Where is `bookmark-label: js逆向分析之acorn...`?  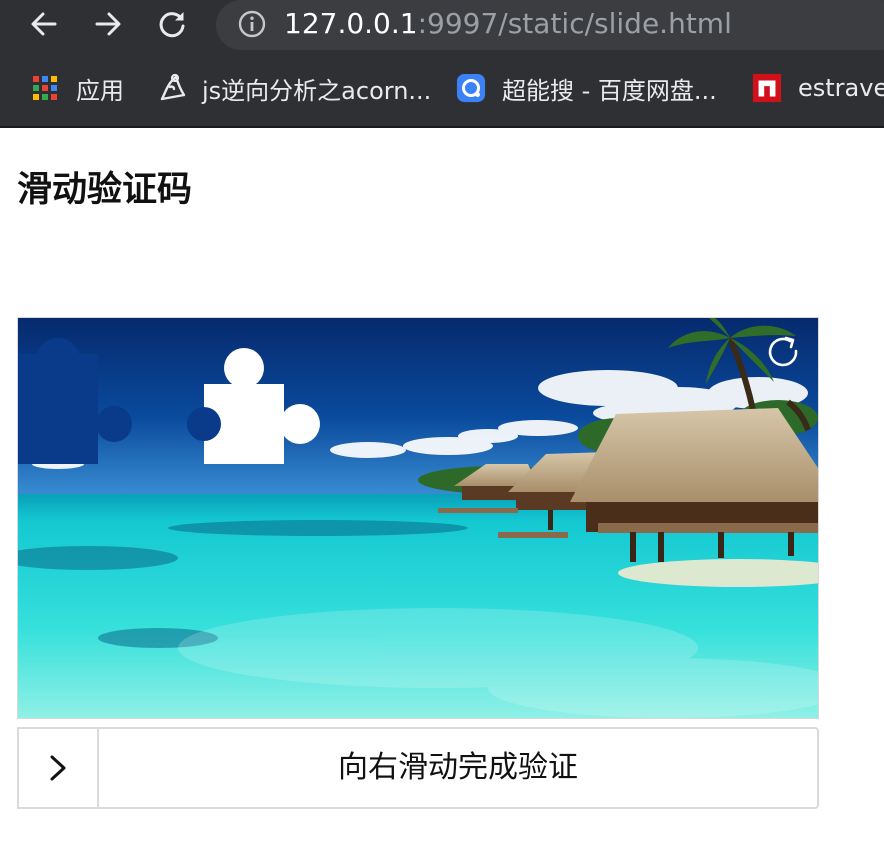
bookmark-label: js逆向分析之acorn... is located at coordinates (317, 90).